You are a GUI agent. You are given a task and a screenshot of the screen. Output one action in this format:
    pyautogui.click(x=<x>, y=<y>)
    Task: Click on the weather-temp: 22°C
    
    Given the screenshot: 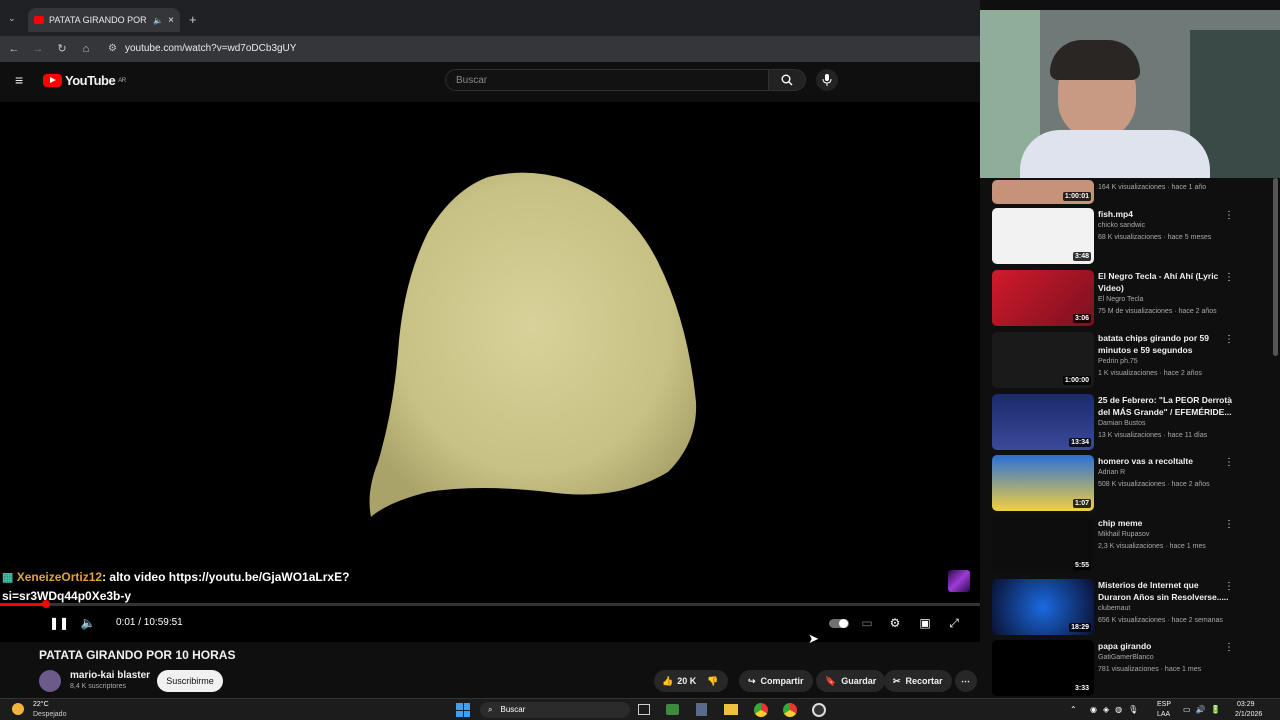 What is the action you would take?
    pyautogui.click(x=41, y=704)
    